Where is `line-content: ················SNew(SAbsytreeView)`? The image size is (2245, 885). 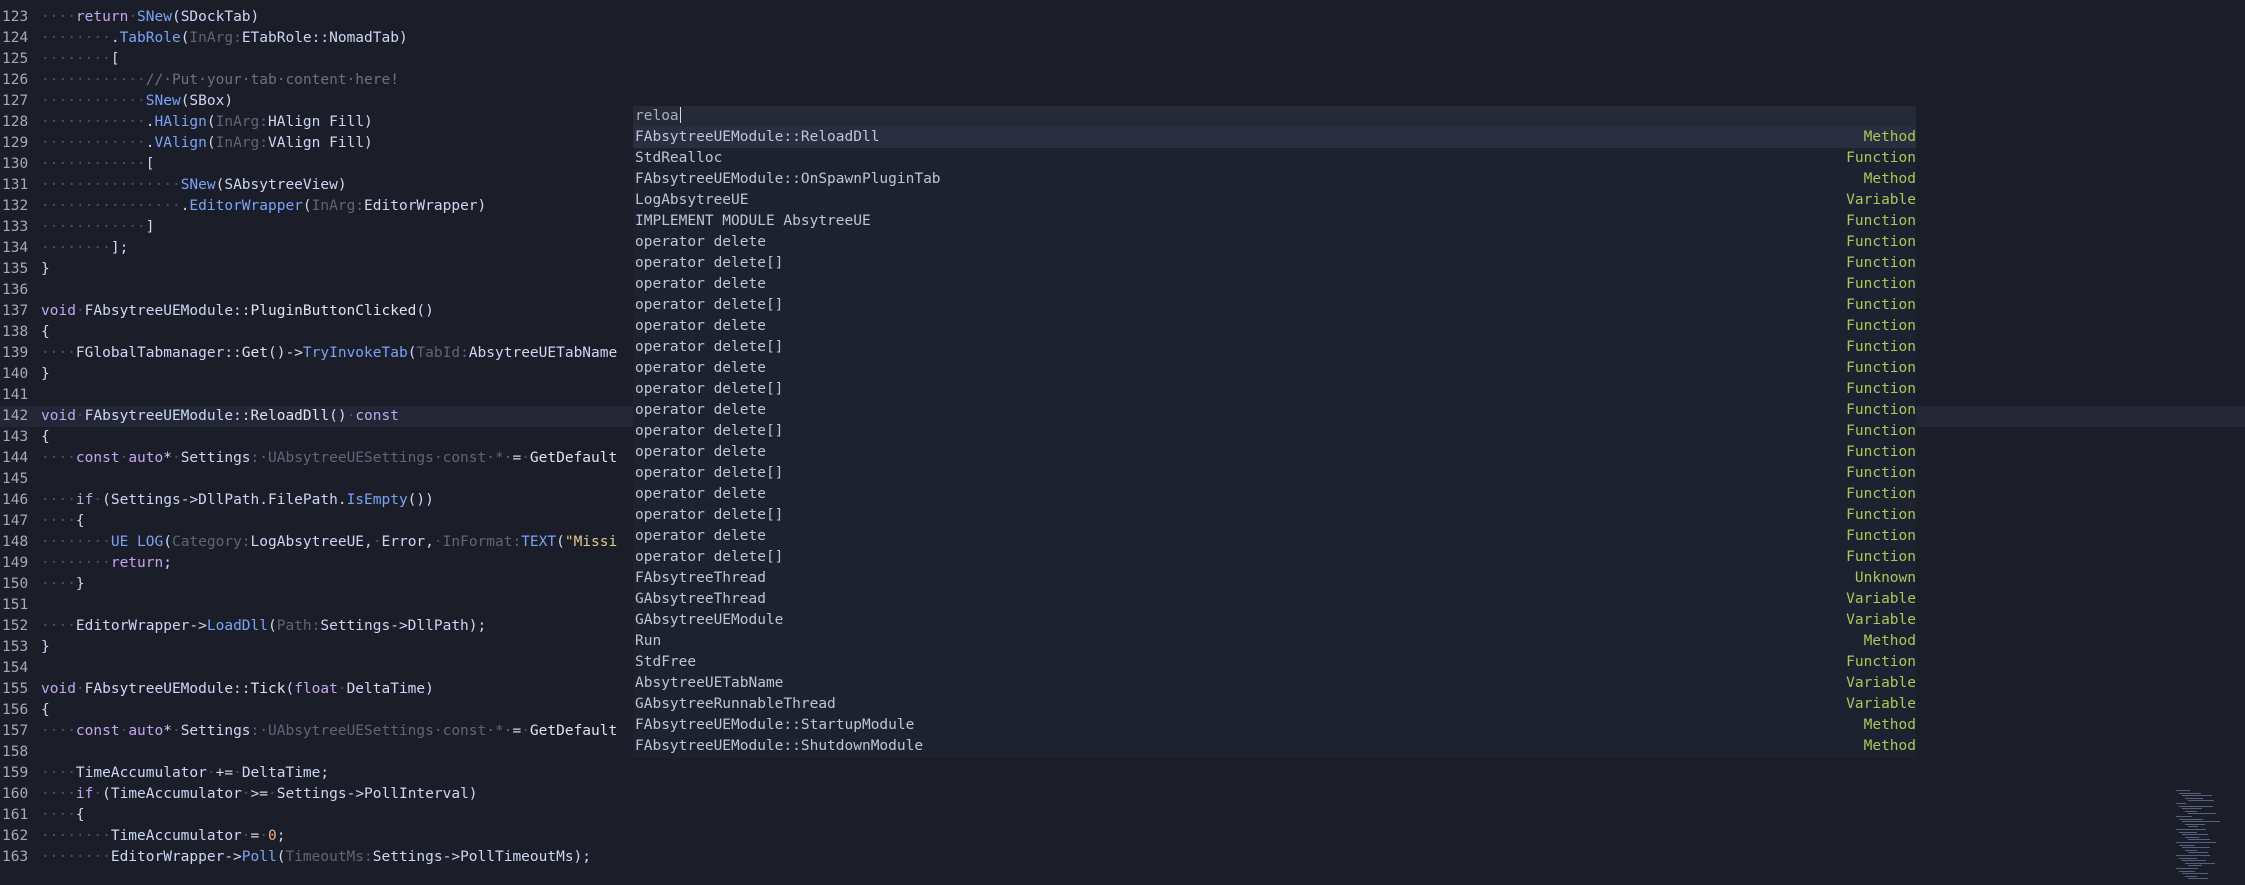
line-content: ················SNew(SAbsytreeView) is located at coordinates (194, 185).